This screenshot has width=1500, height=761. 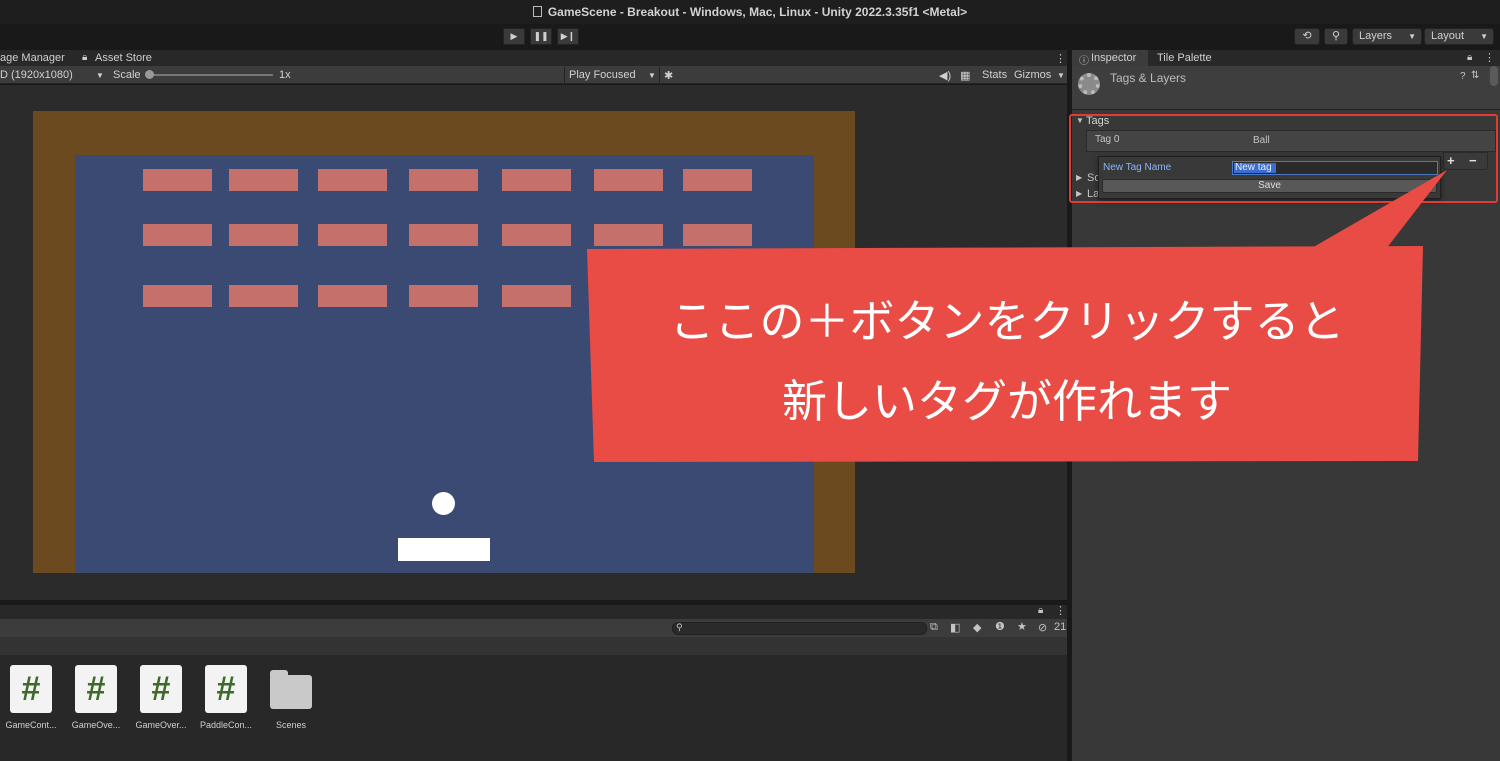 I want to click on callout-pointer, so click(x=1378, y=209).